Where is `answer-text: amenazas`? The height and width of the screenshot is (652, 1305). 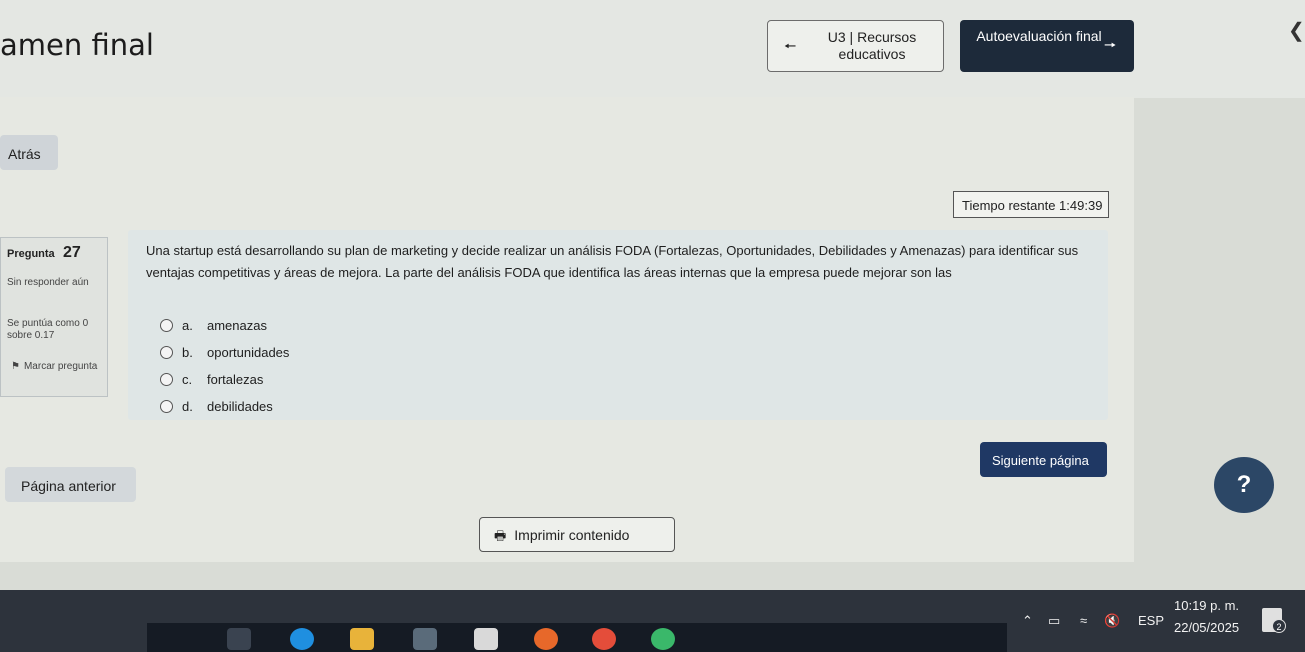 answer-text: amenazas is located at coordinates (237, 325).